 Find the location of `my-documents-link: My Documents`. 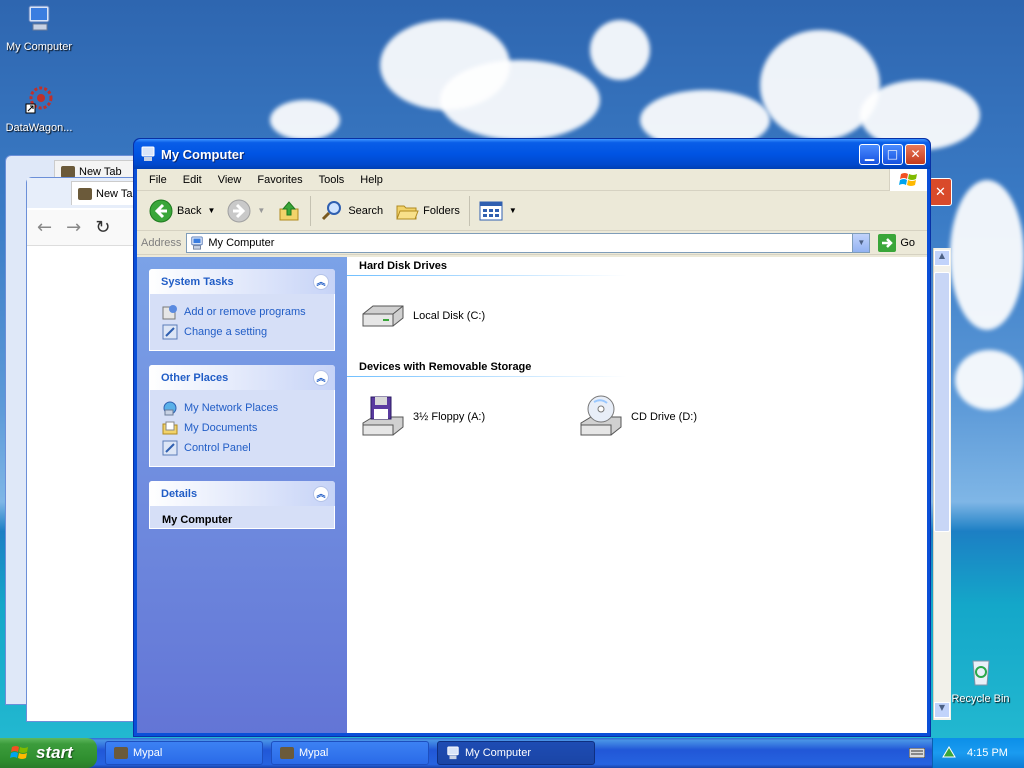

my-documents-link: My Documents is located at coordinates (243, 428).